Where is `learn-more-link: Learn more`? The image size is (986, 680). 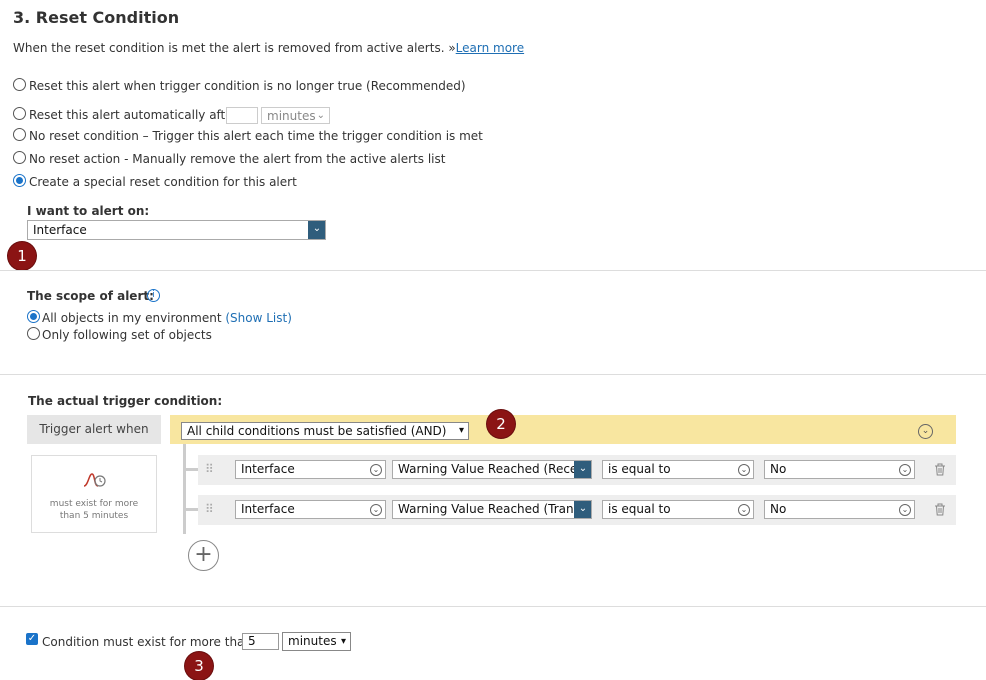
learn-more-link: Learn more is located at coordinates (490, 48).